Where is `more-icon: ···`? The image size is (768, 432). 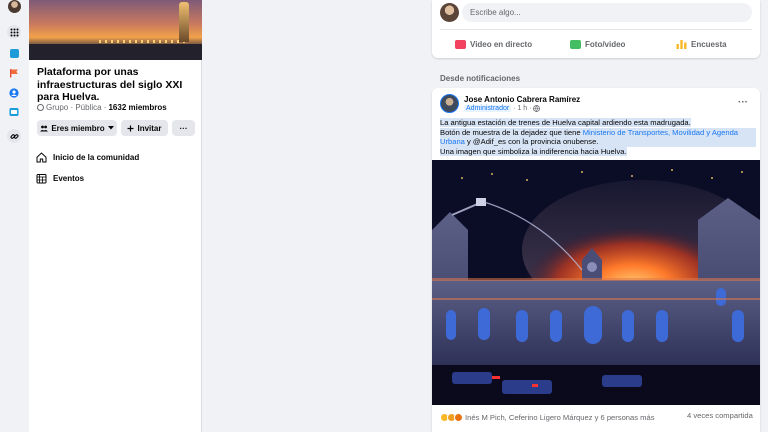
more-icon: ··· is located at coordinates (183, 128).